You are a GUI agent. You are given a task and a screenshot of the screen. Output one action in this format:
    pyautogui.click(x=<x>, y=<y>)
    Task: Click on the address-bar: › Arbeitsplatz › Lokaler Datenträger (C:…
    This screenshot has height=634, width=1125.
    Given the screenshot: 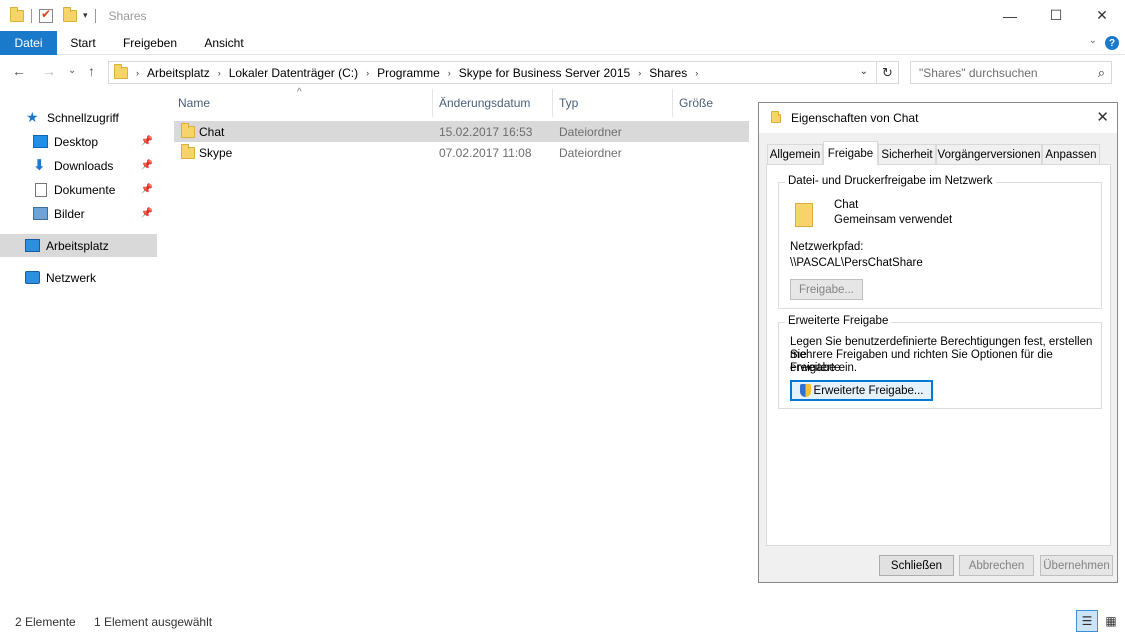 What is the action you would take?
    pyautogui.click(x=503, y=72)
    